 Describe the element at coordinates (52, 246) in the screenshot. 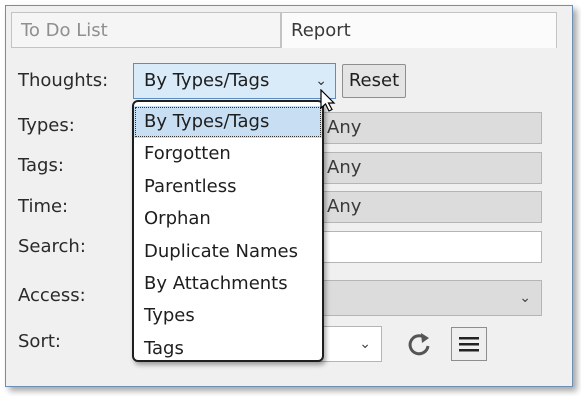

I see `search-label: Search:` at that location.